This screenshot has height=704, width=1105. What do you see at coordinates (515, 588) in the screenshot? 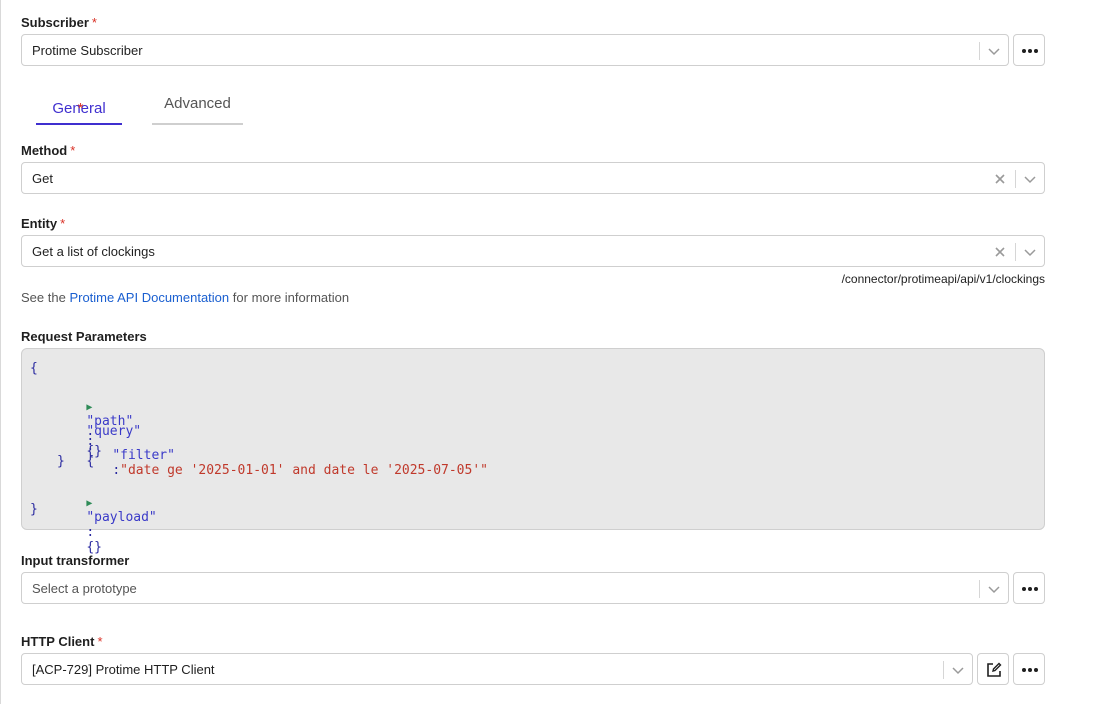
I see `input-transformer-select: Select a prototype` at bounding box center [515, 588].